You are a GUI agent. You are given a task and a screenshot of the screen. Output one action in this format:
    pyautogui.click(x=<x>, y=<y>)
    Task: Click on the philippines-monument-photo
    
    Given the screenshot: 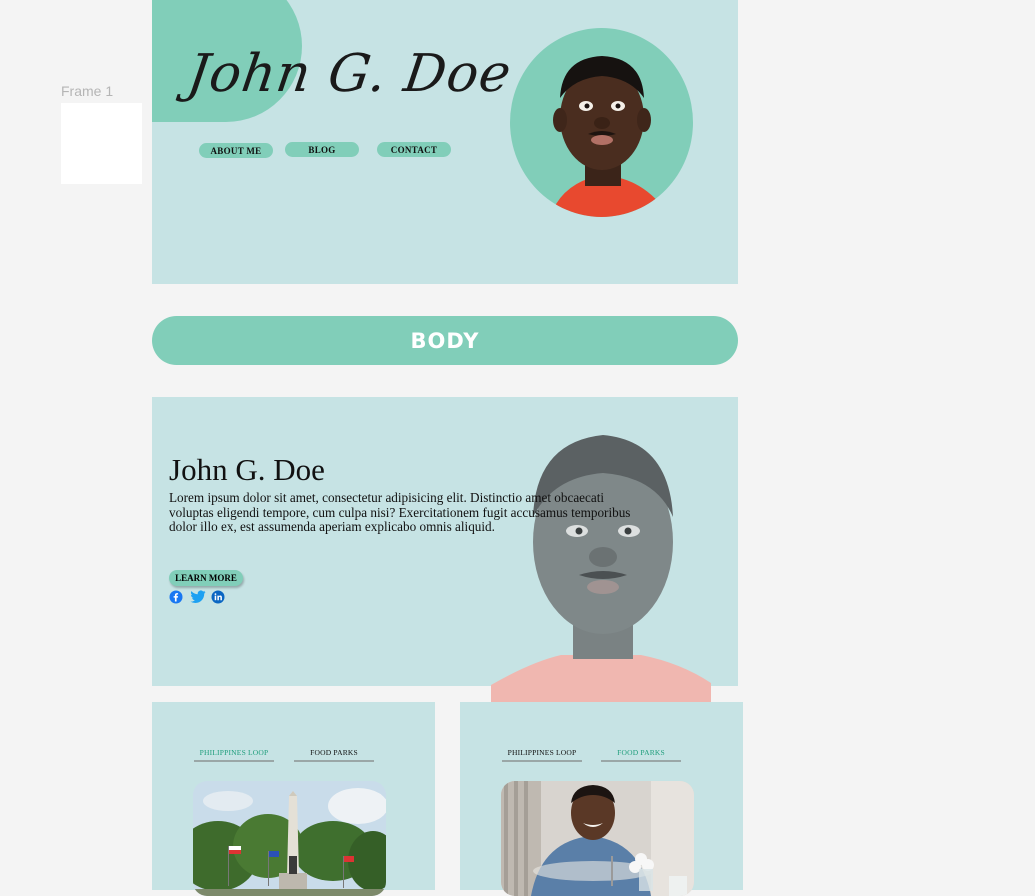 What is the action you would take?
    pyautogui.click(x=289, y=838)
    